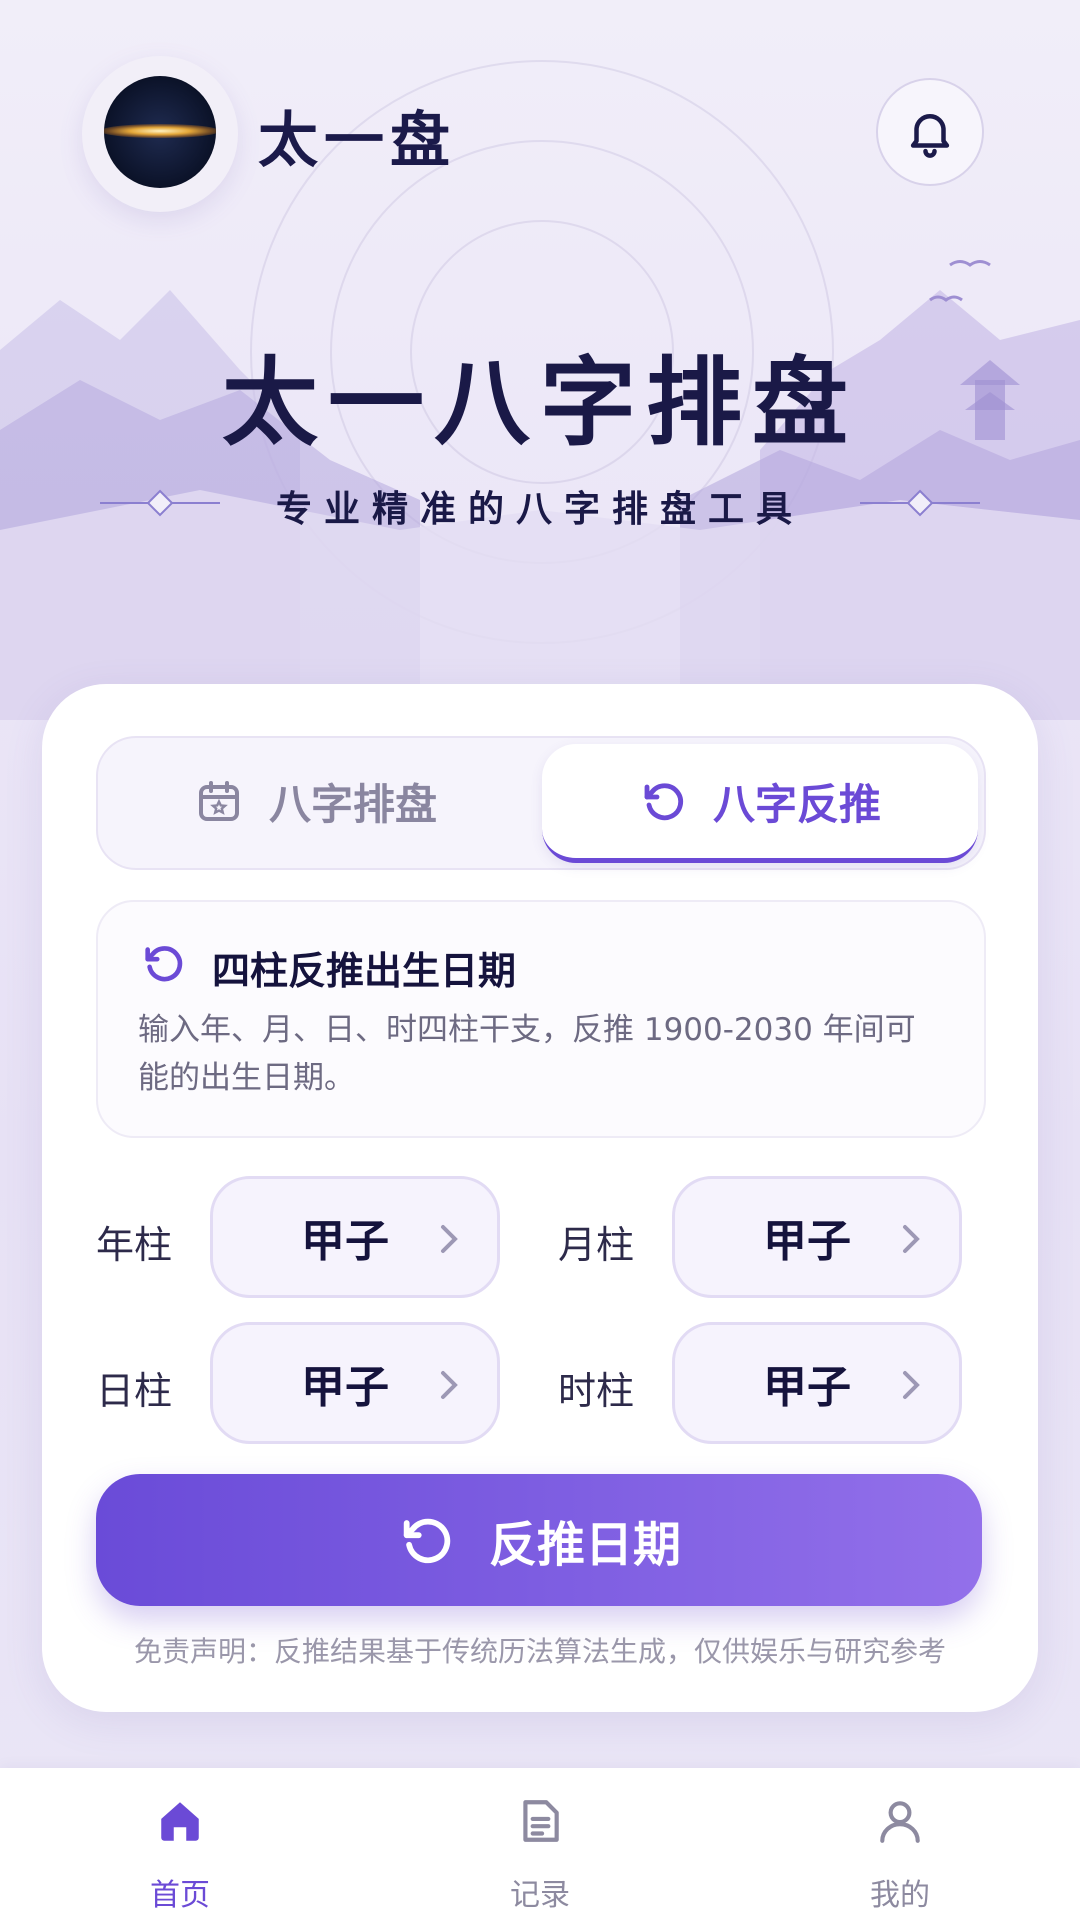 The width and height of the screenshot is (1080, 1920). I want to click on bottom-nav: 首页 记录 我的, so click(540, 1844).